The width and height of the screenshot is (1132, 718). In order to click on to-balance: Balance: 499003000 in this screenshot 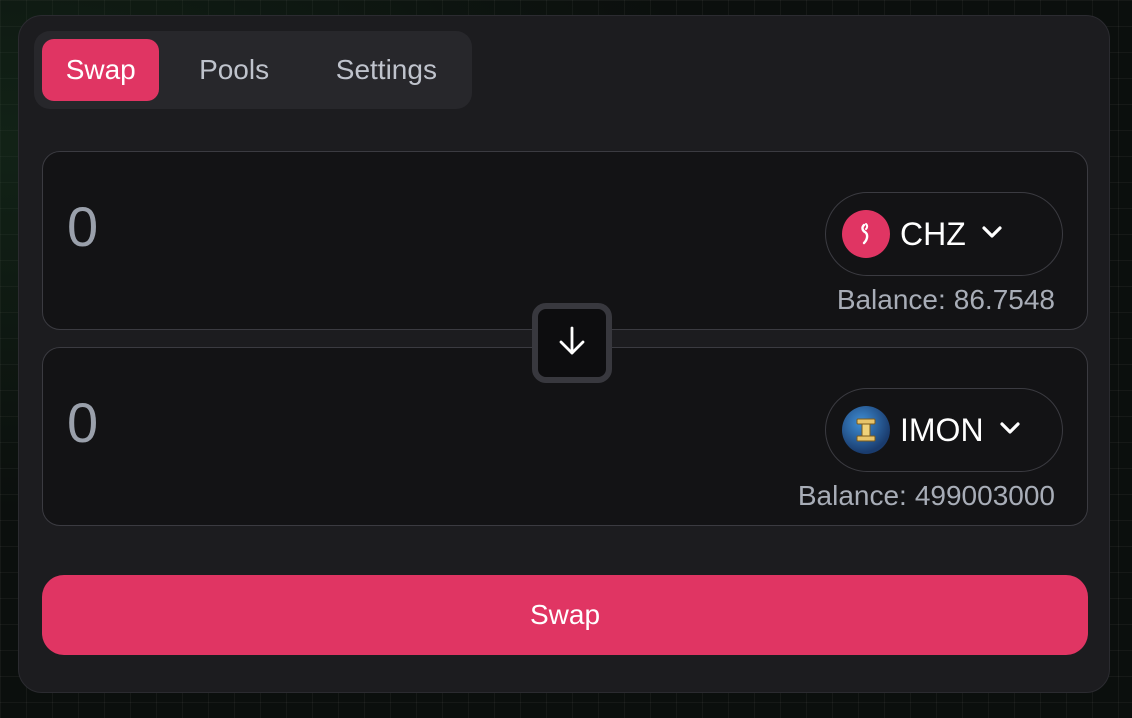, I will do `click(926, 496)`.